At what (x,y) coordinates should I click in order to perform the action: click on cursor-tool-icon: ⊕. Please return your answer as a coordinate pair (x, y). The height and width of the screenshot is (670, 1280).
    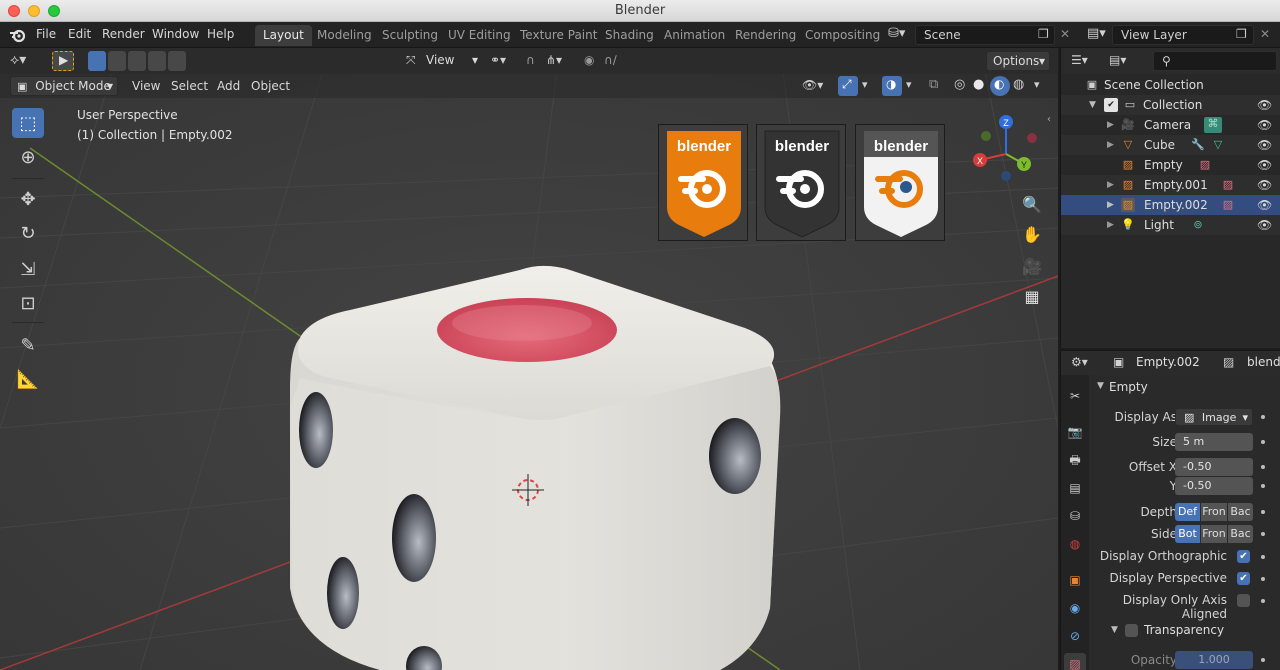
    Looking at the image, I should click on (28, 157).